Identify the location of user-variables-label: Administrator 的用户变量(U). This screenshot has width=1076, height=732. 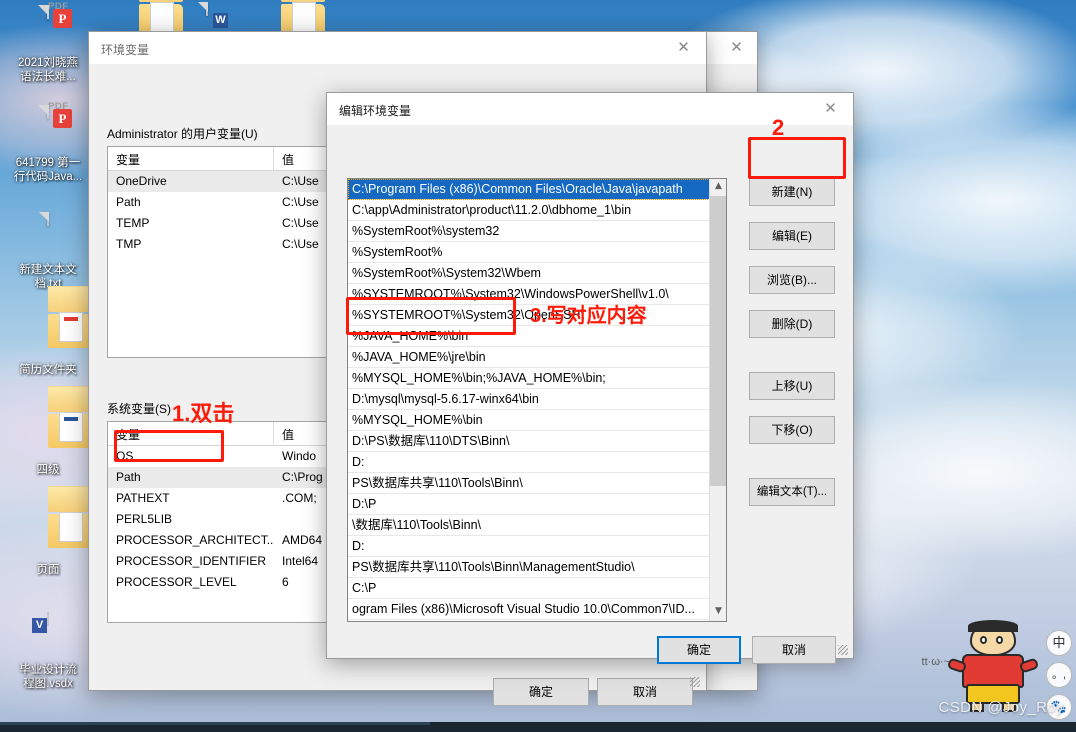
(182, 134).